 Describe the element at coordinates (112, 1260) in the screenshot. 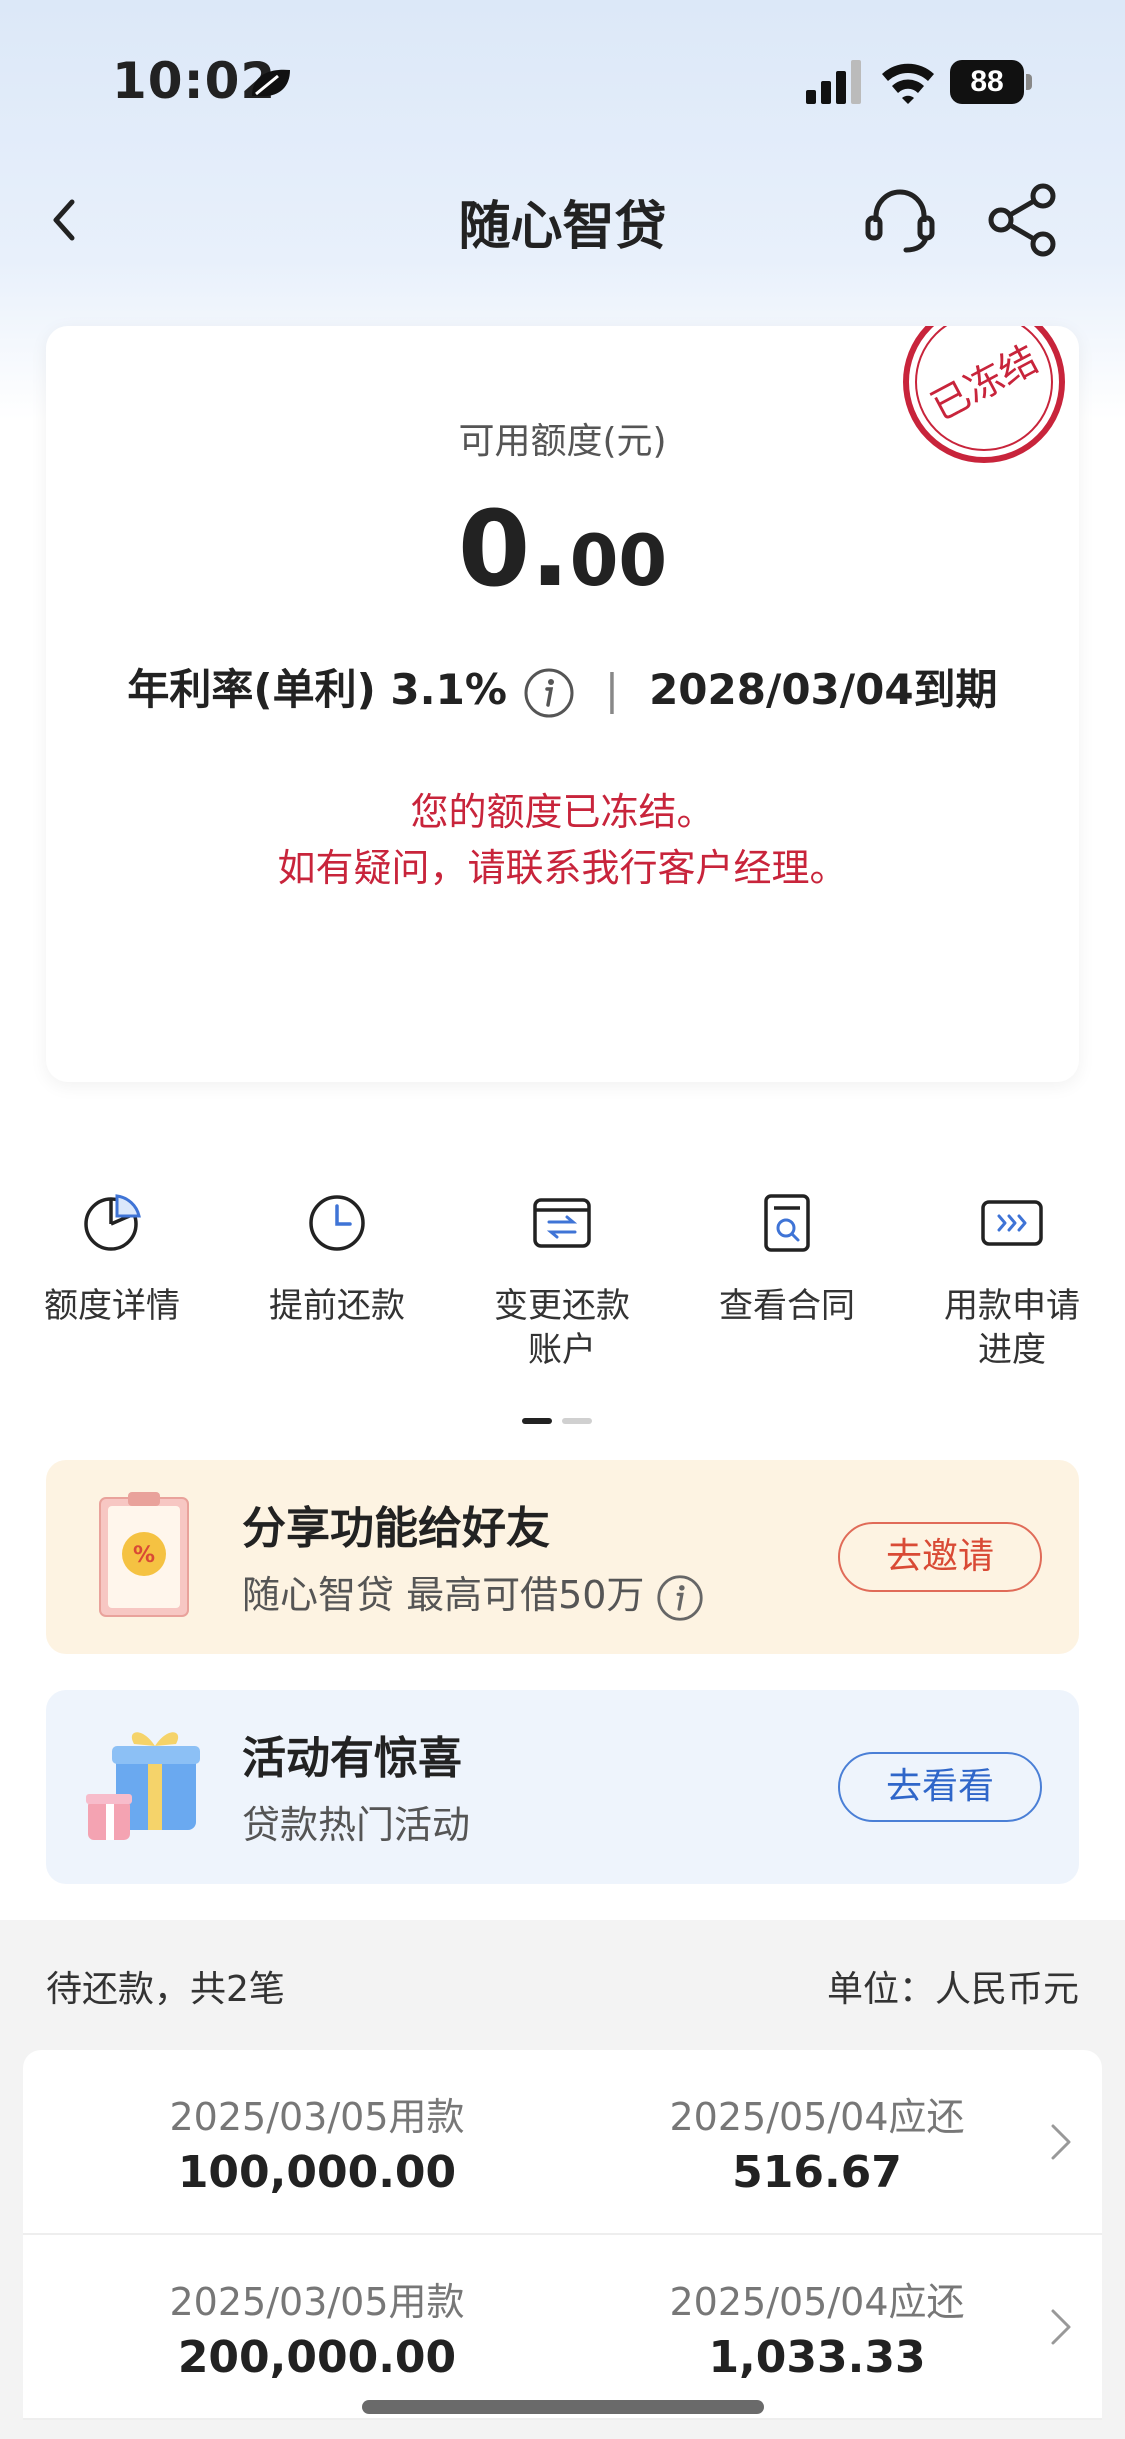

I see `quick-action-limit-details: 额度详情` at that location.